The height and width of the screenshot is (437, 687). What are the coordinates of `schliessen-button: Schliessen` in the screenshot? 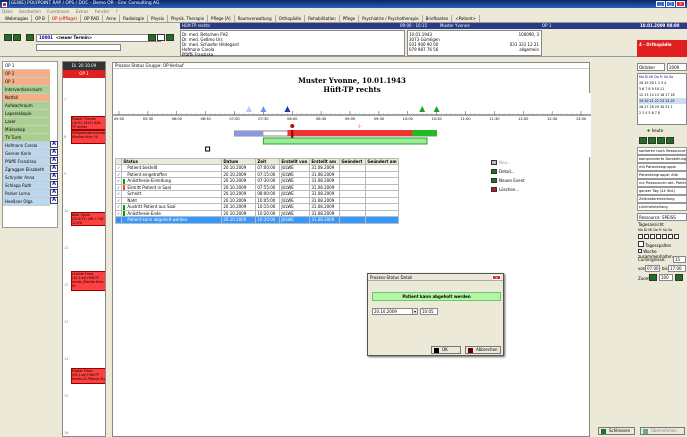 It's located at (616, 431).